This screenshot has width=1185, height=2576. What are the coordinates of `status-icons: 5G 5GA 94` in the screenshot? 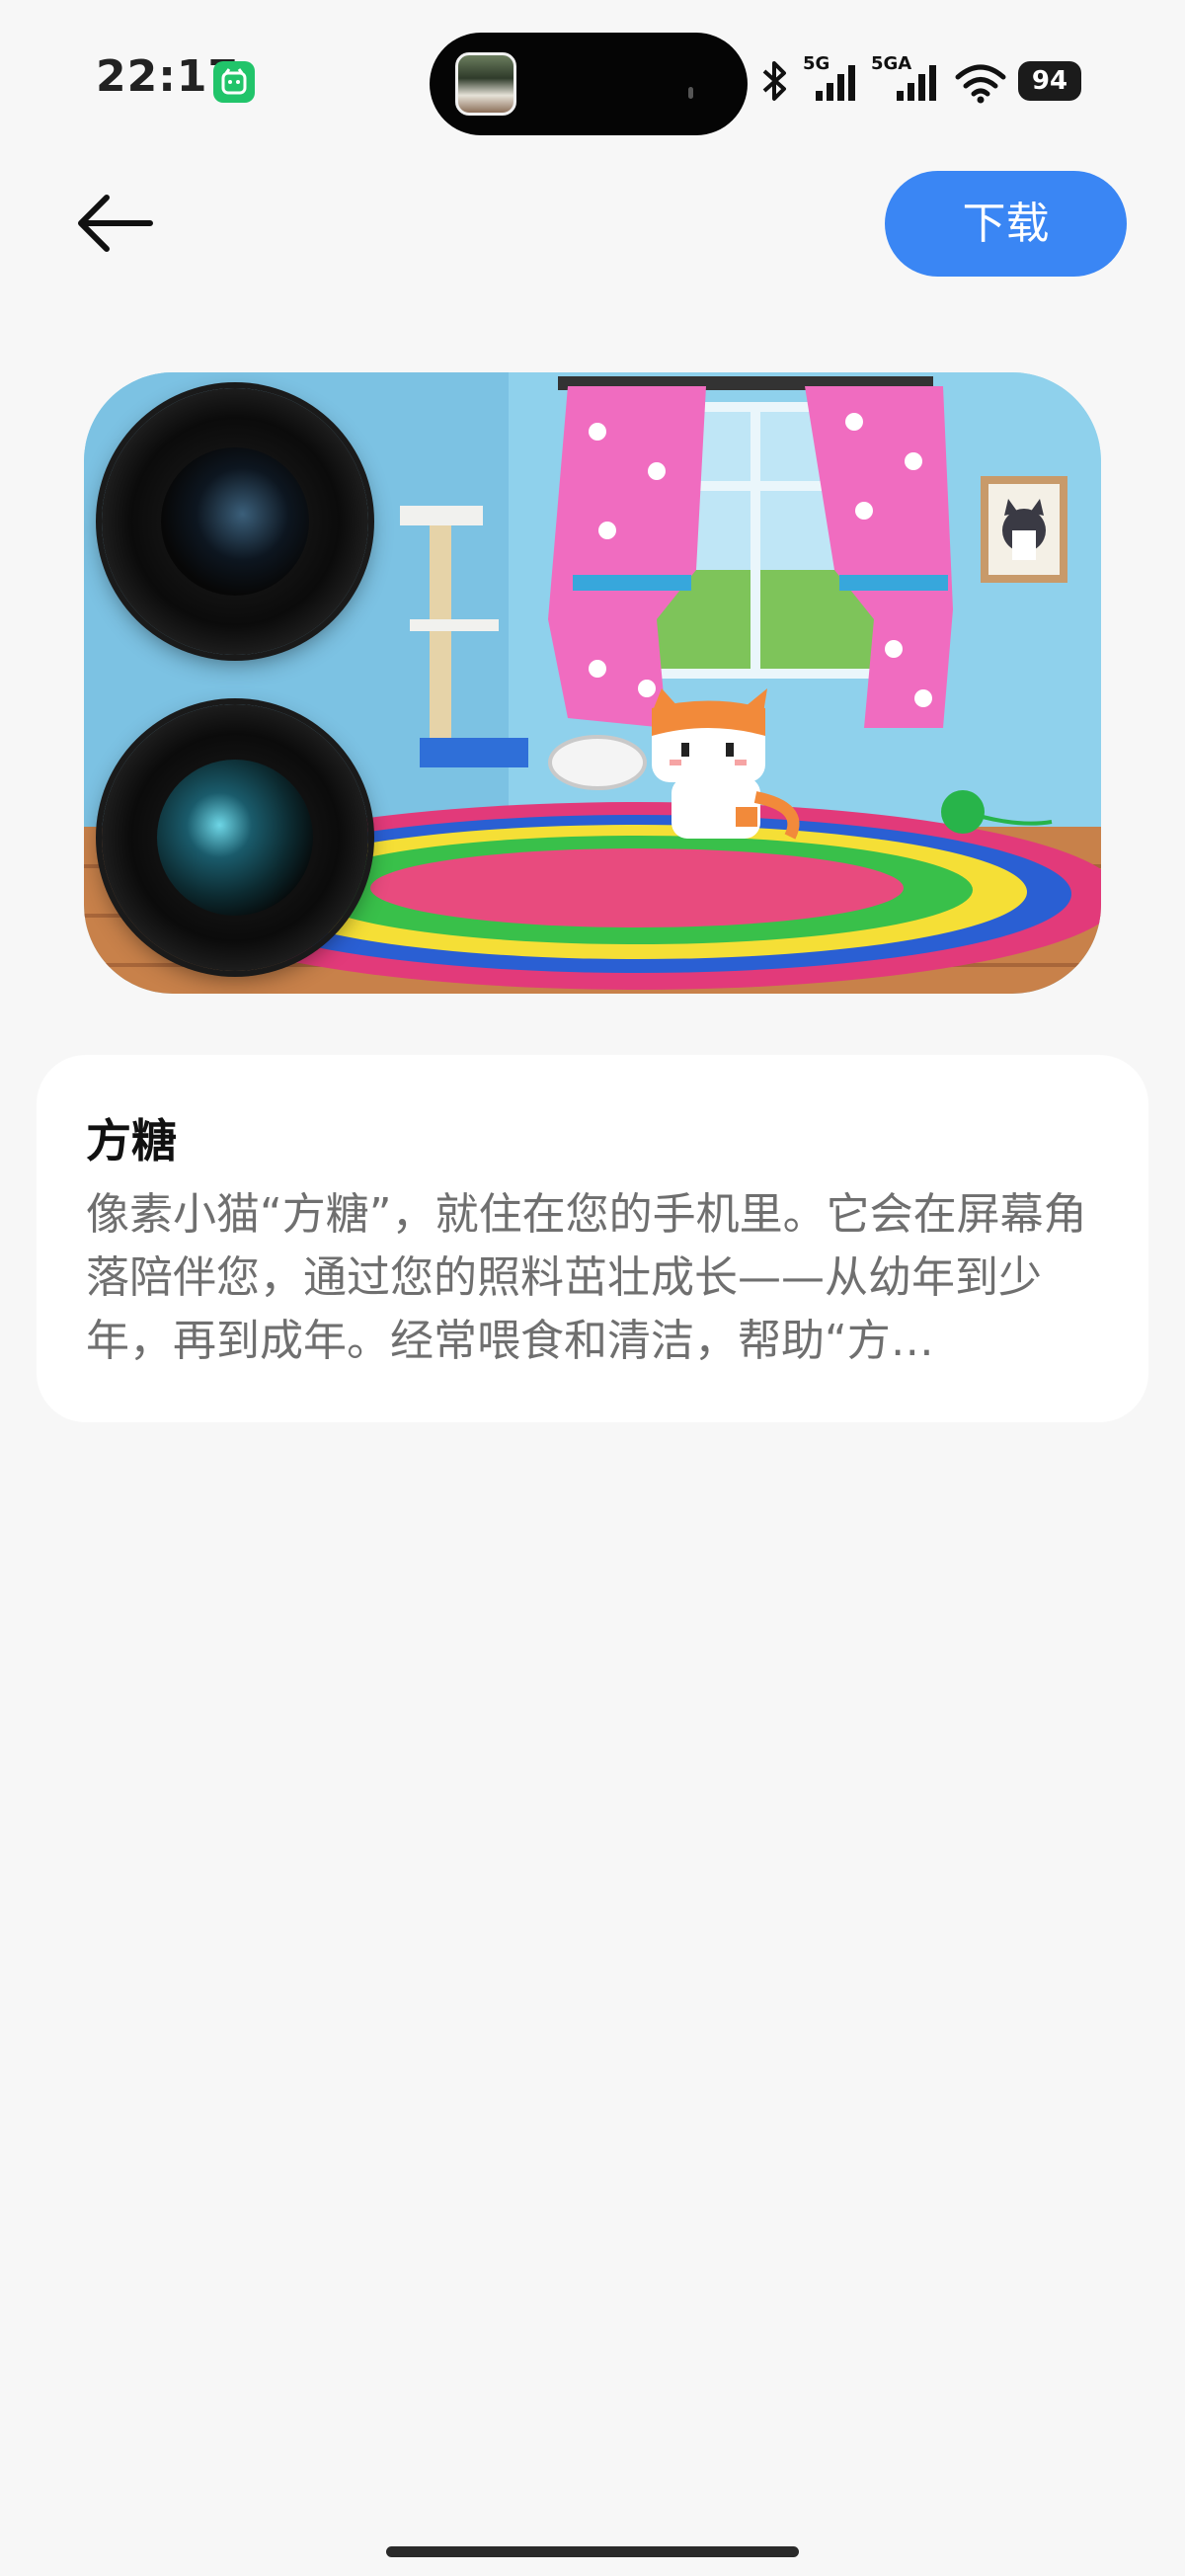 It's located at (924, 79).